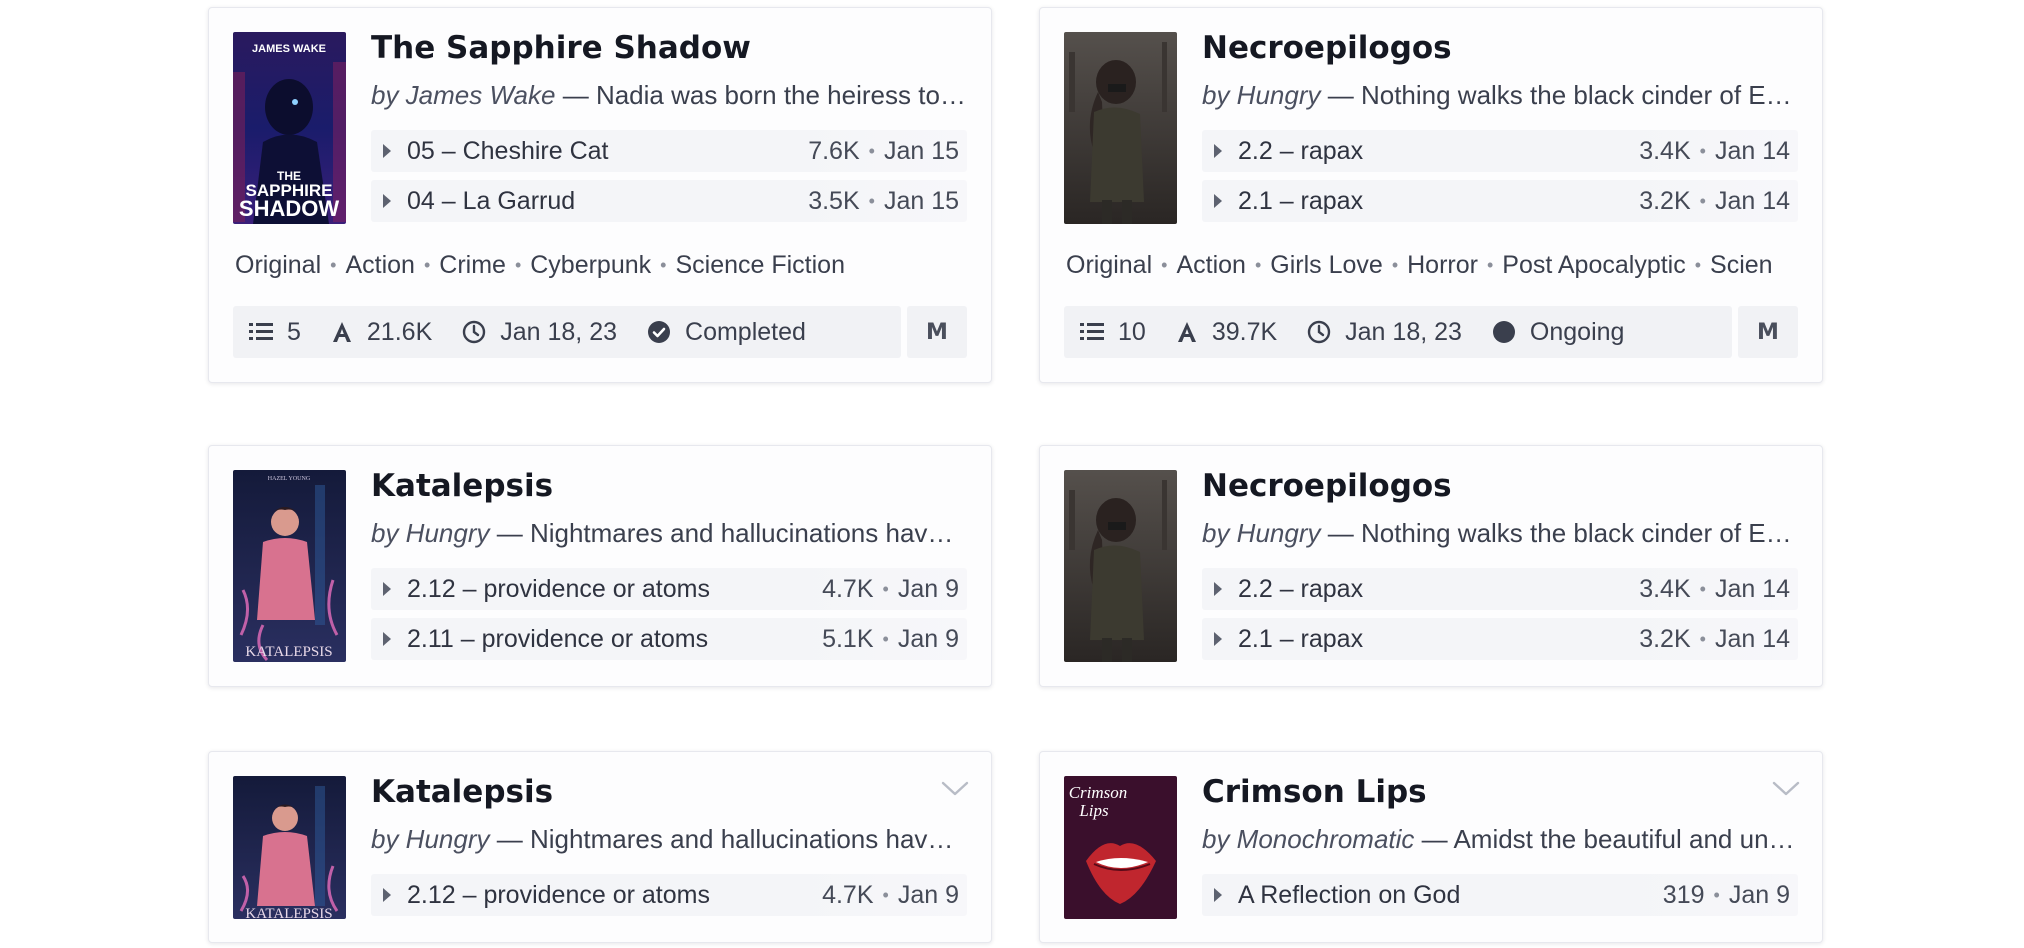 The width and height of the screenshot is (2024, 948). What do you see at coordinates (607, 201) in the screenshot?
I see `chapter-title: 04 – La Garrud` at bounding box center [607, 201].